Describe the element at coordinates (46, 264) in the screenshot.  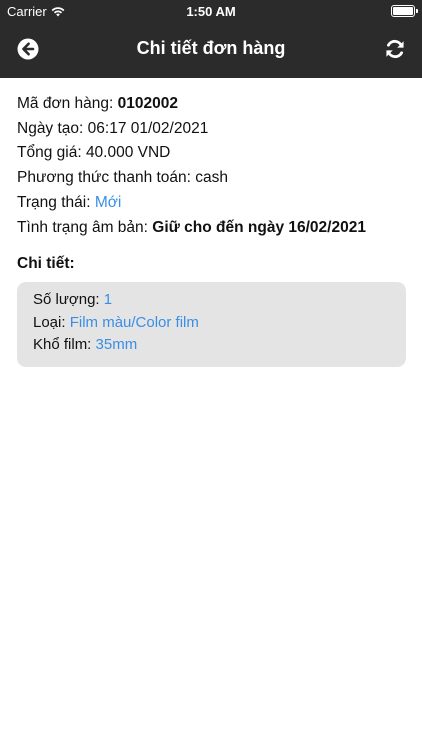
I see `details-heading: Chi tiết:` at that location.